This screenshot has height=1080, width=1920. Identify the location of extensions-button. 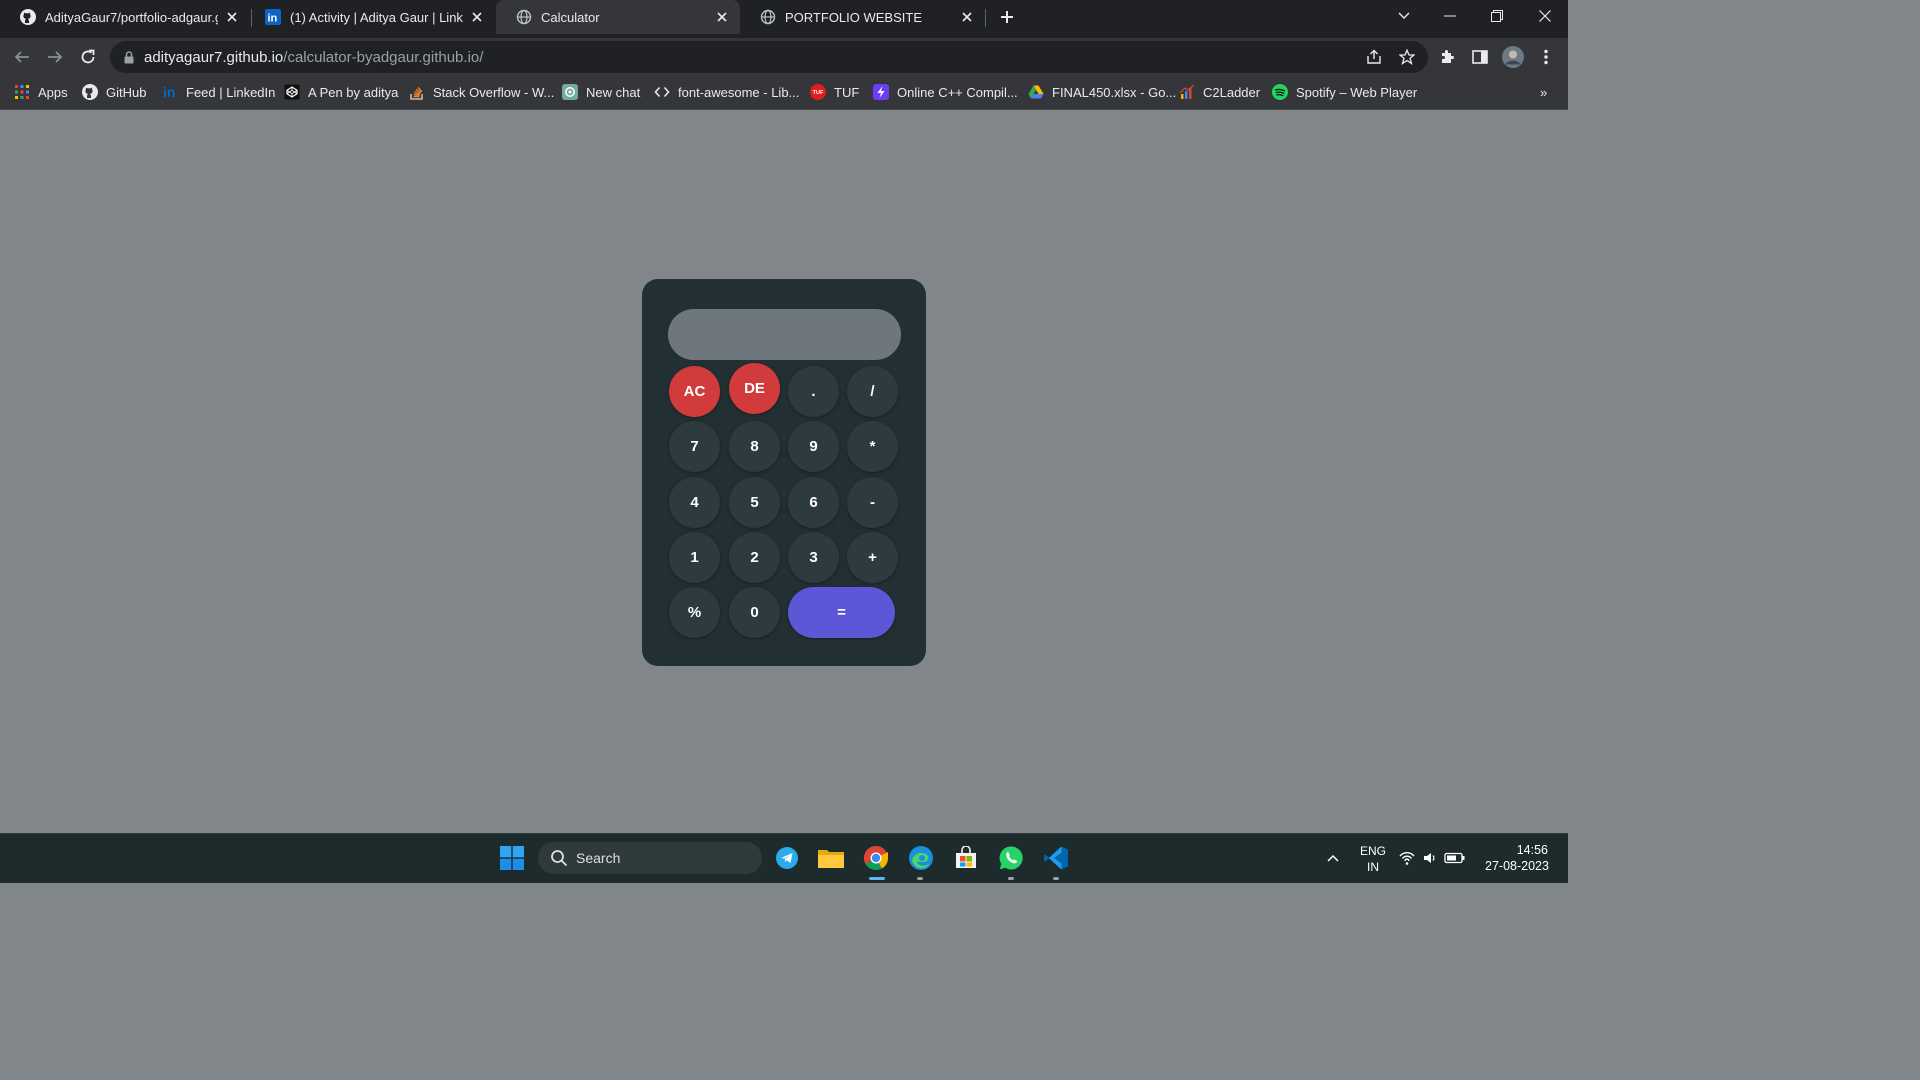
(1447, 57).